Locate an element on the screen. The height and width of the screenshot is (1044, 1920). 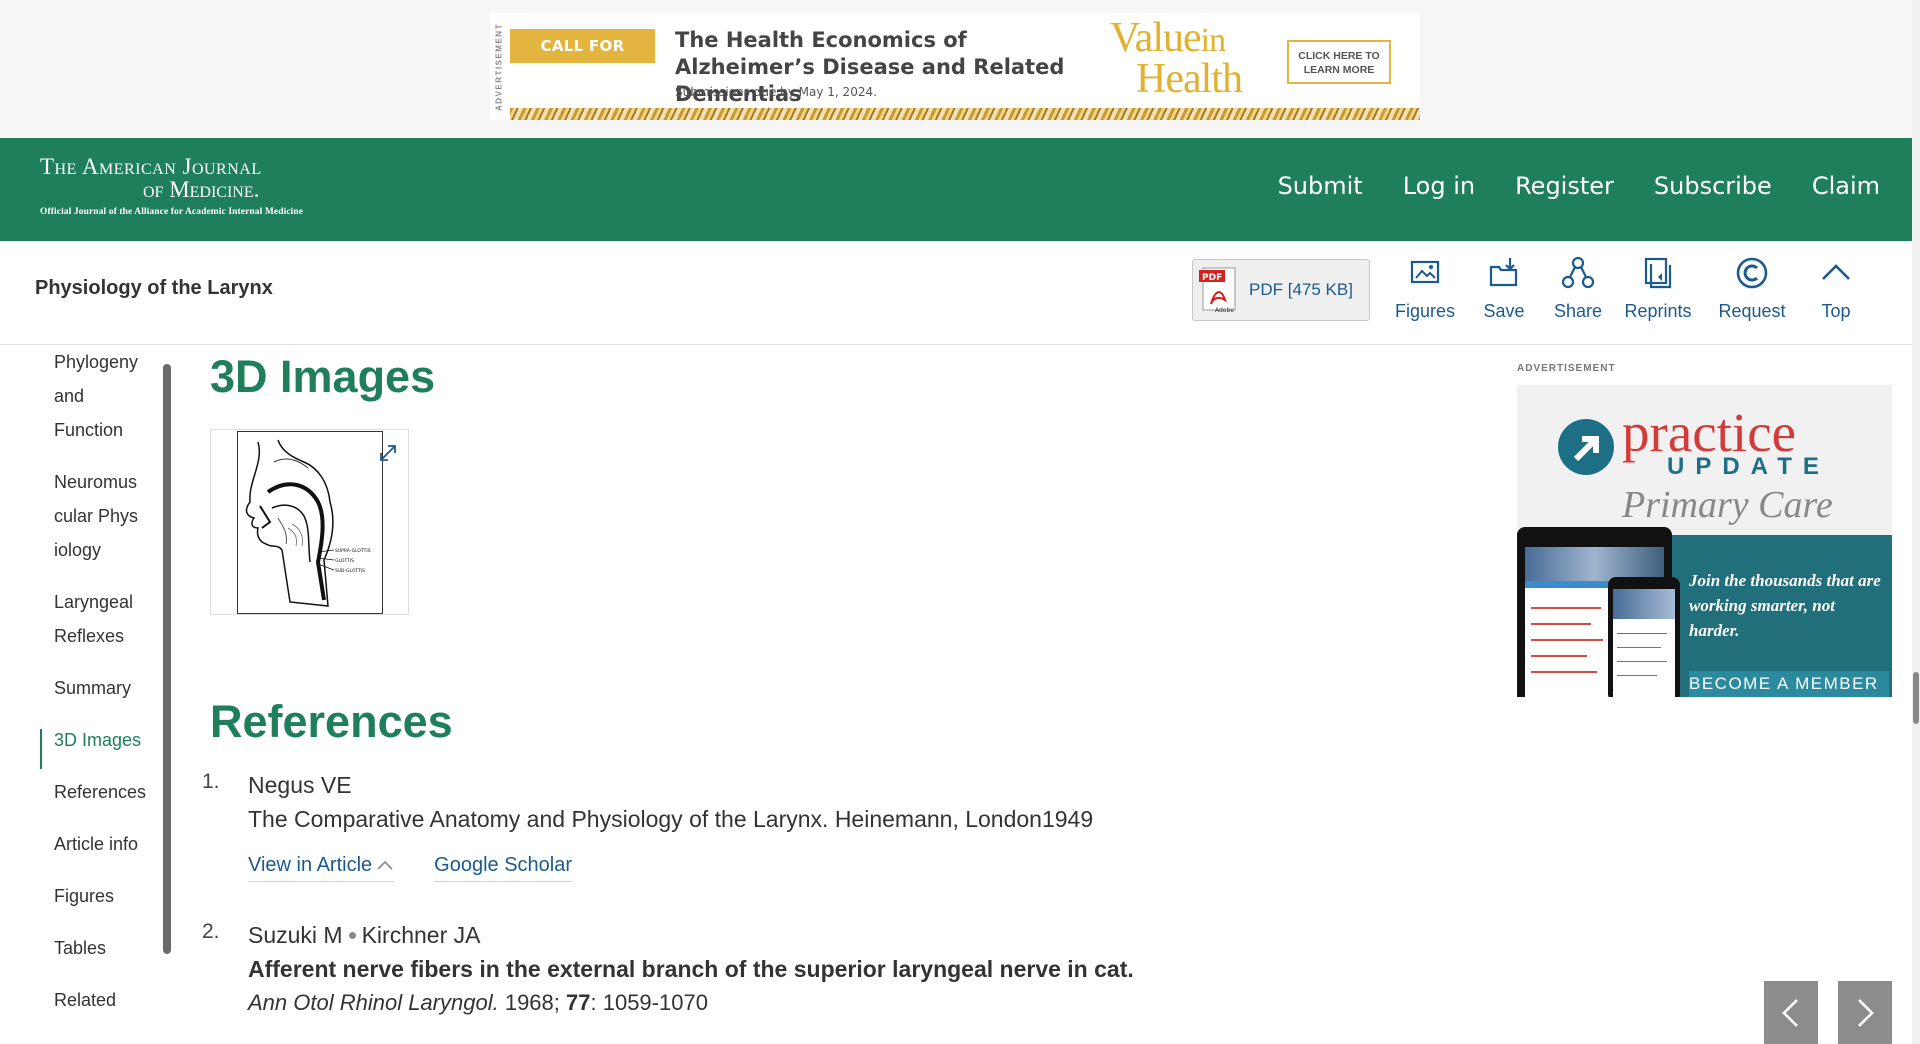
reprints-tool-label: Reprints is located at coordinates (1658, 311).